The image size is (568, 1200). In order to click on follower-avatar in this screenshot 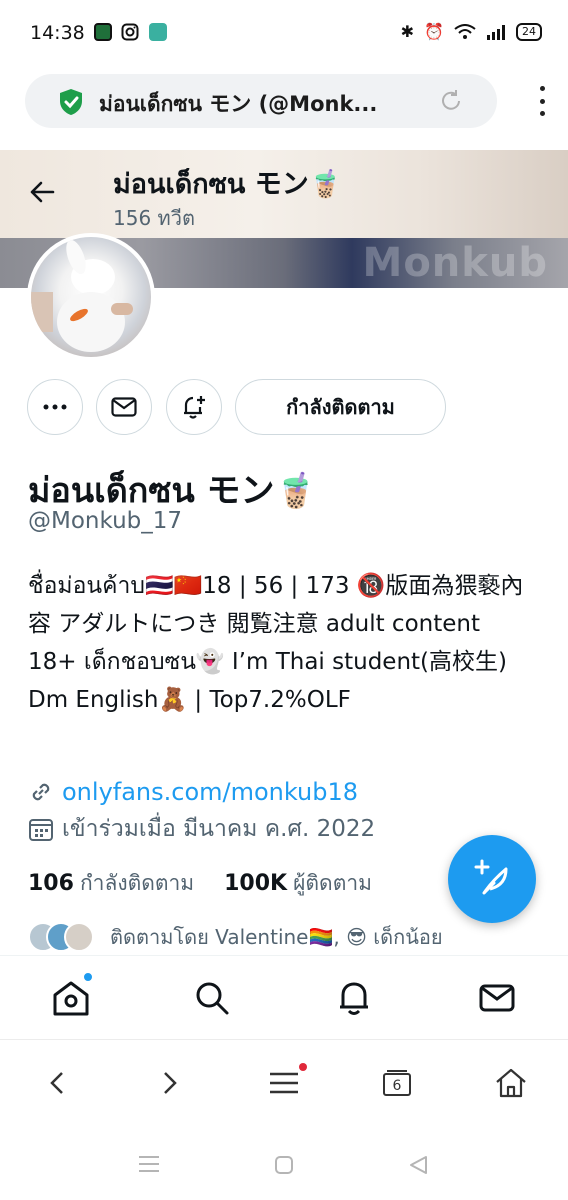, I will do `click(79, 937)`.